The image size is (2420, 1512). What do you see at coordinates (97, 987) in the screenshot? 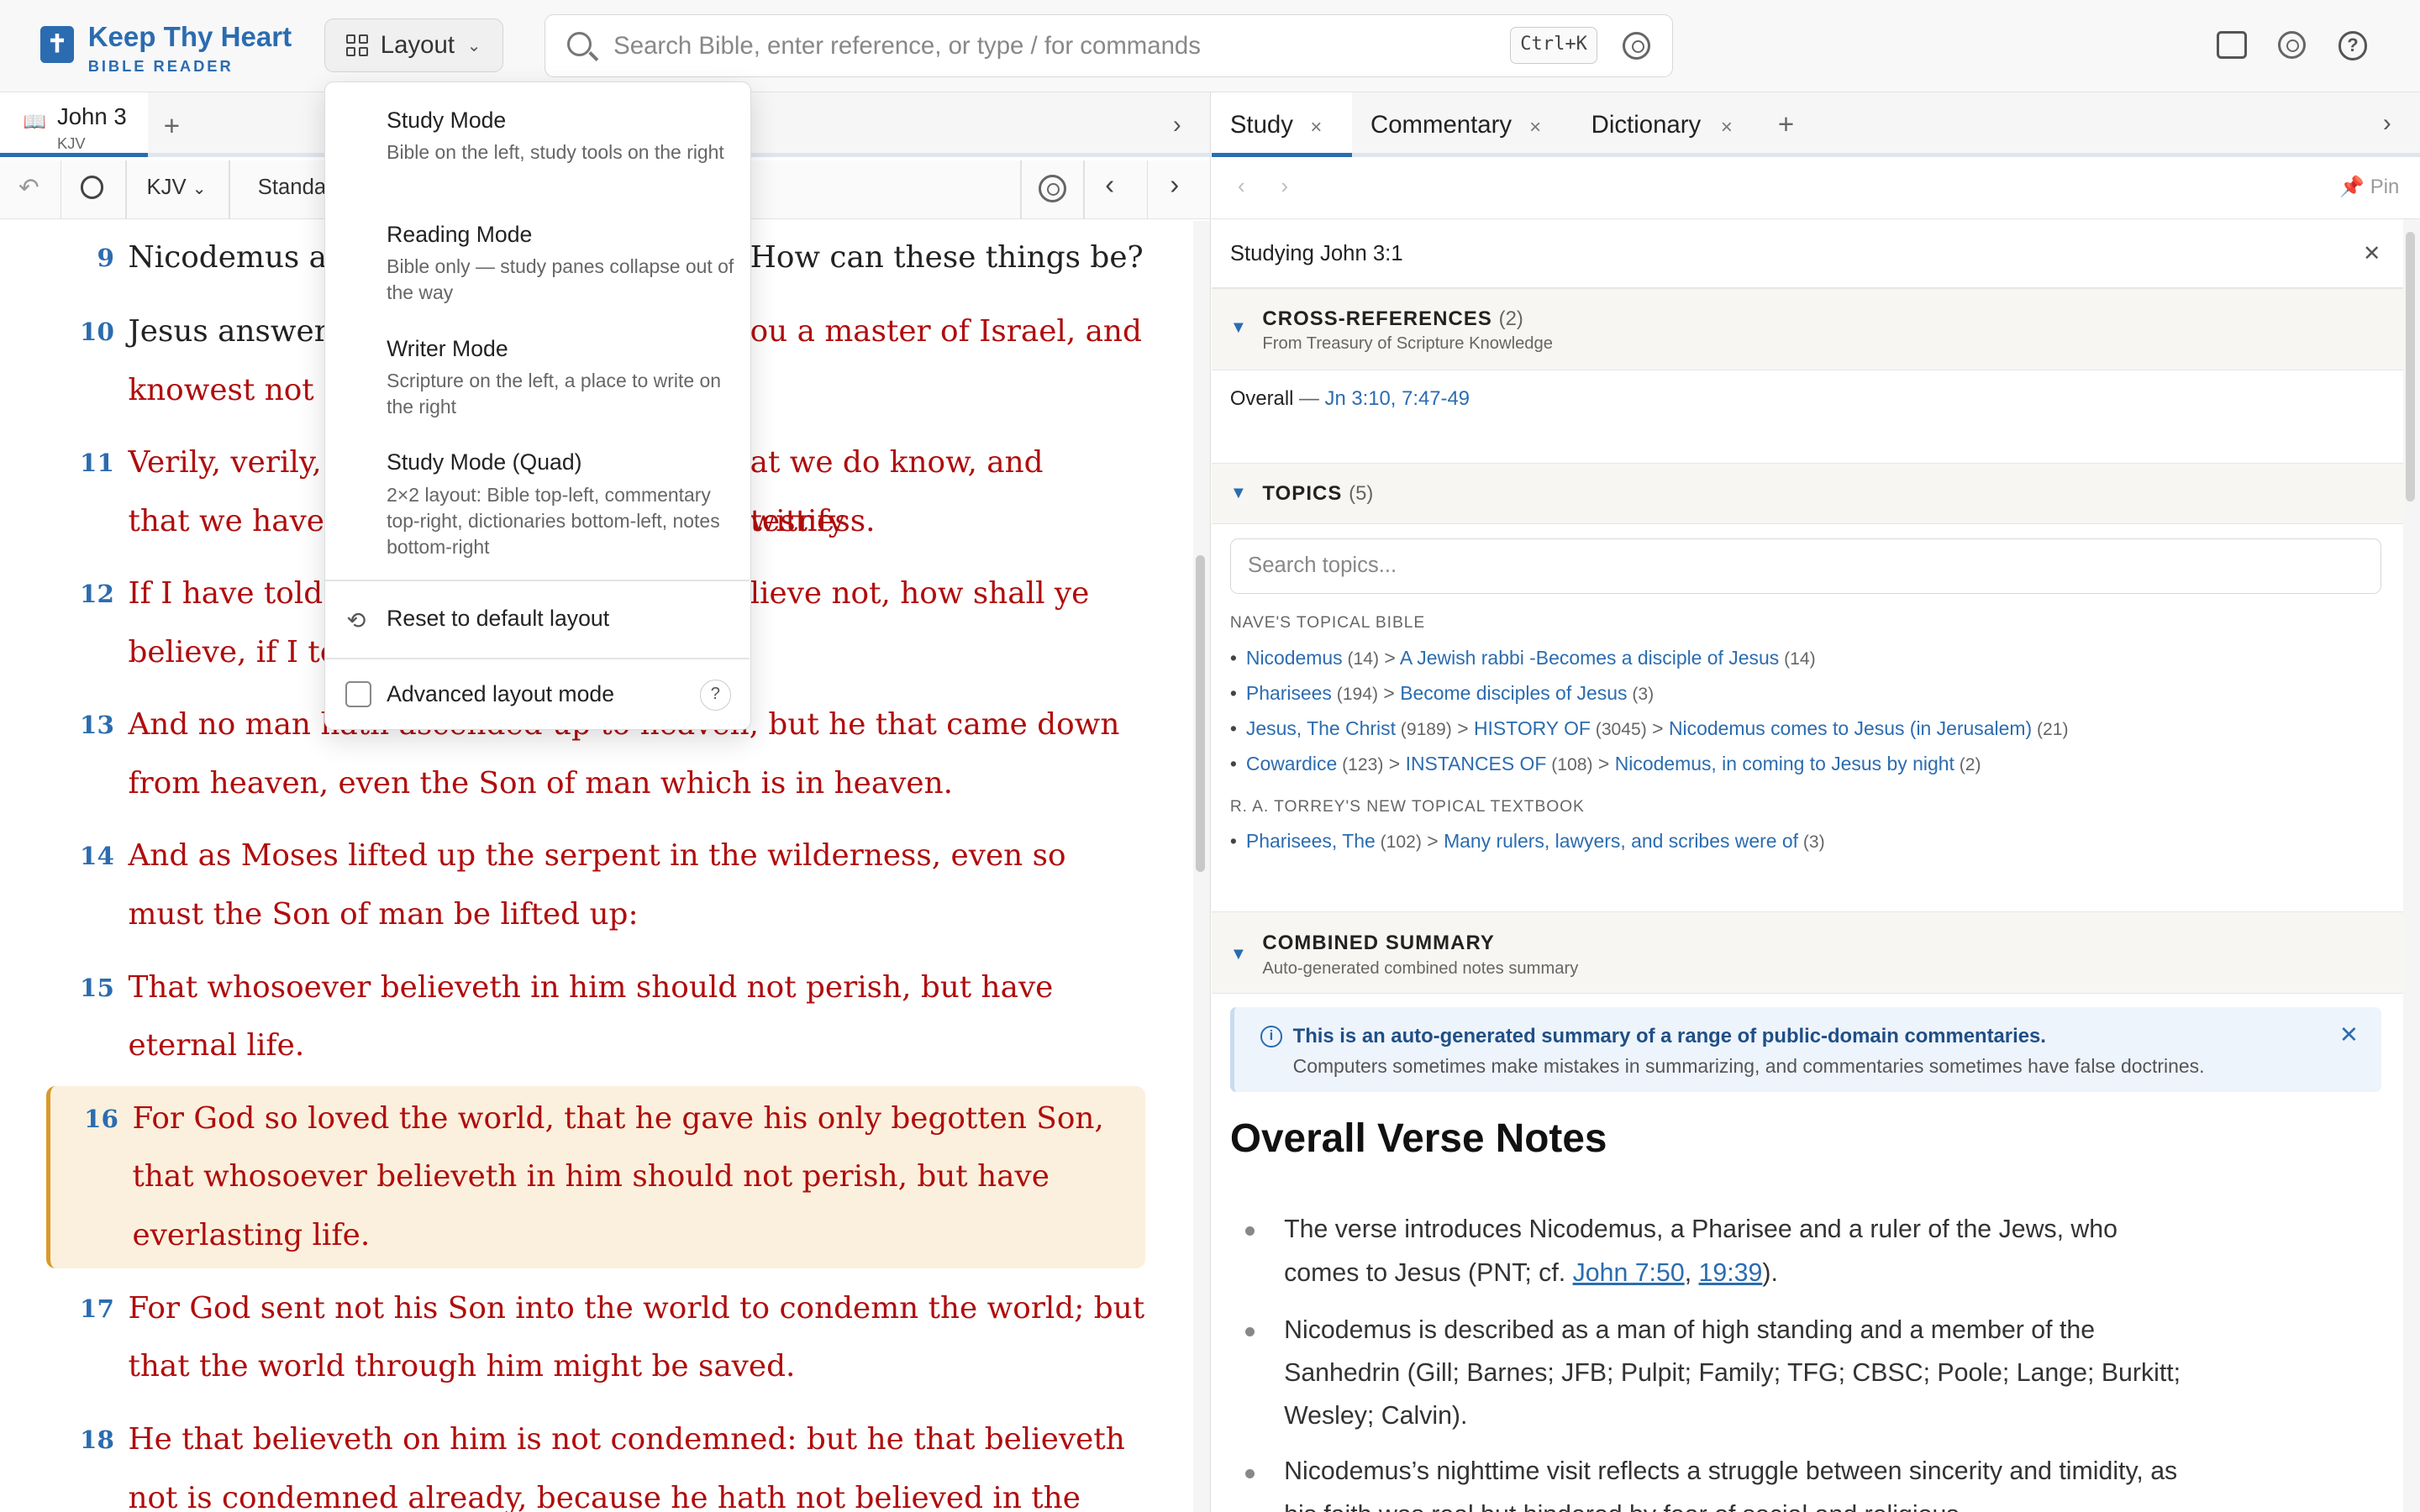
I see `verse-number: 15` at bounding box center [97, 987].